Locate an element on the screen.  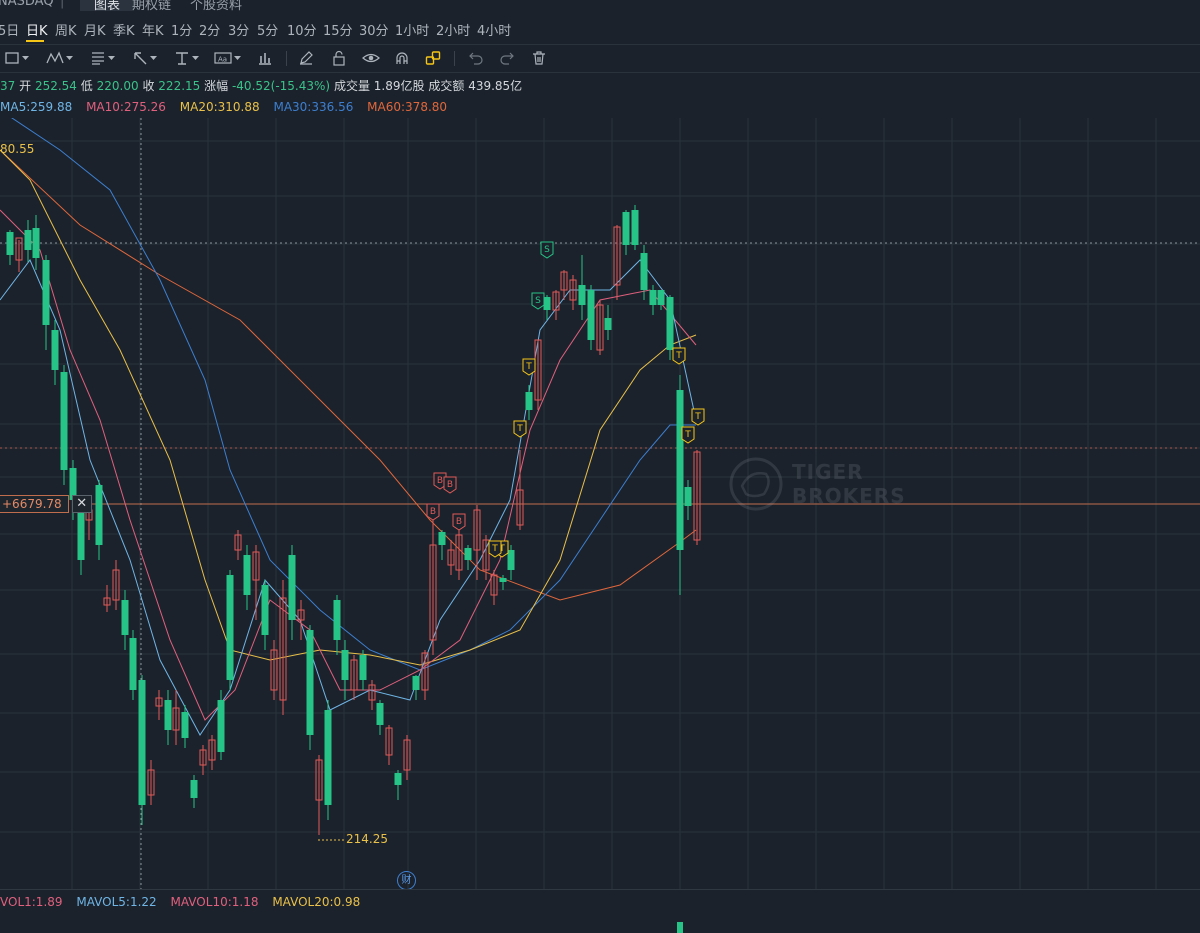
period-15min: 15分 is located at coordinates (338, 29).